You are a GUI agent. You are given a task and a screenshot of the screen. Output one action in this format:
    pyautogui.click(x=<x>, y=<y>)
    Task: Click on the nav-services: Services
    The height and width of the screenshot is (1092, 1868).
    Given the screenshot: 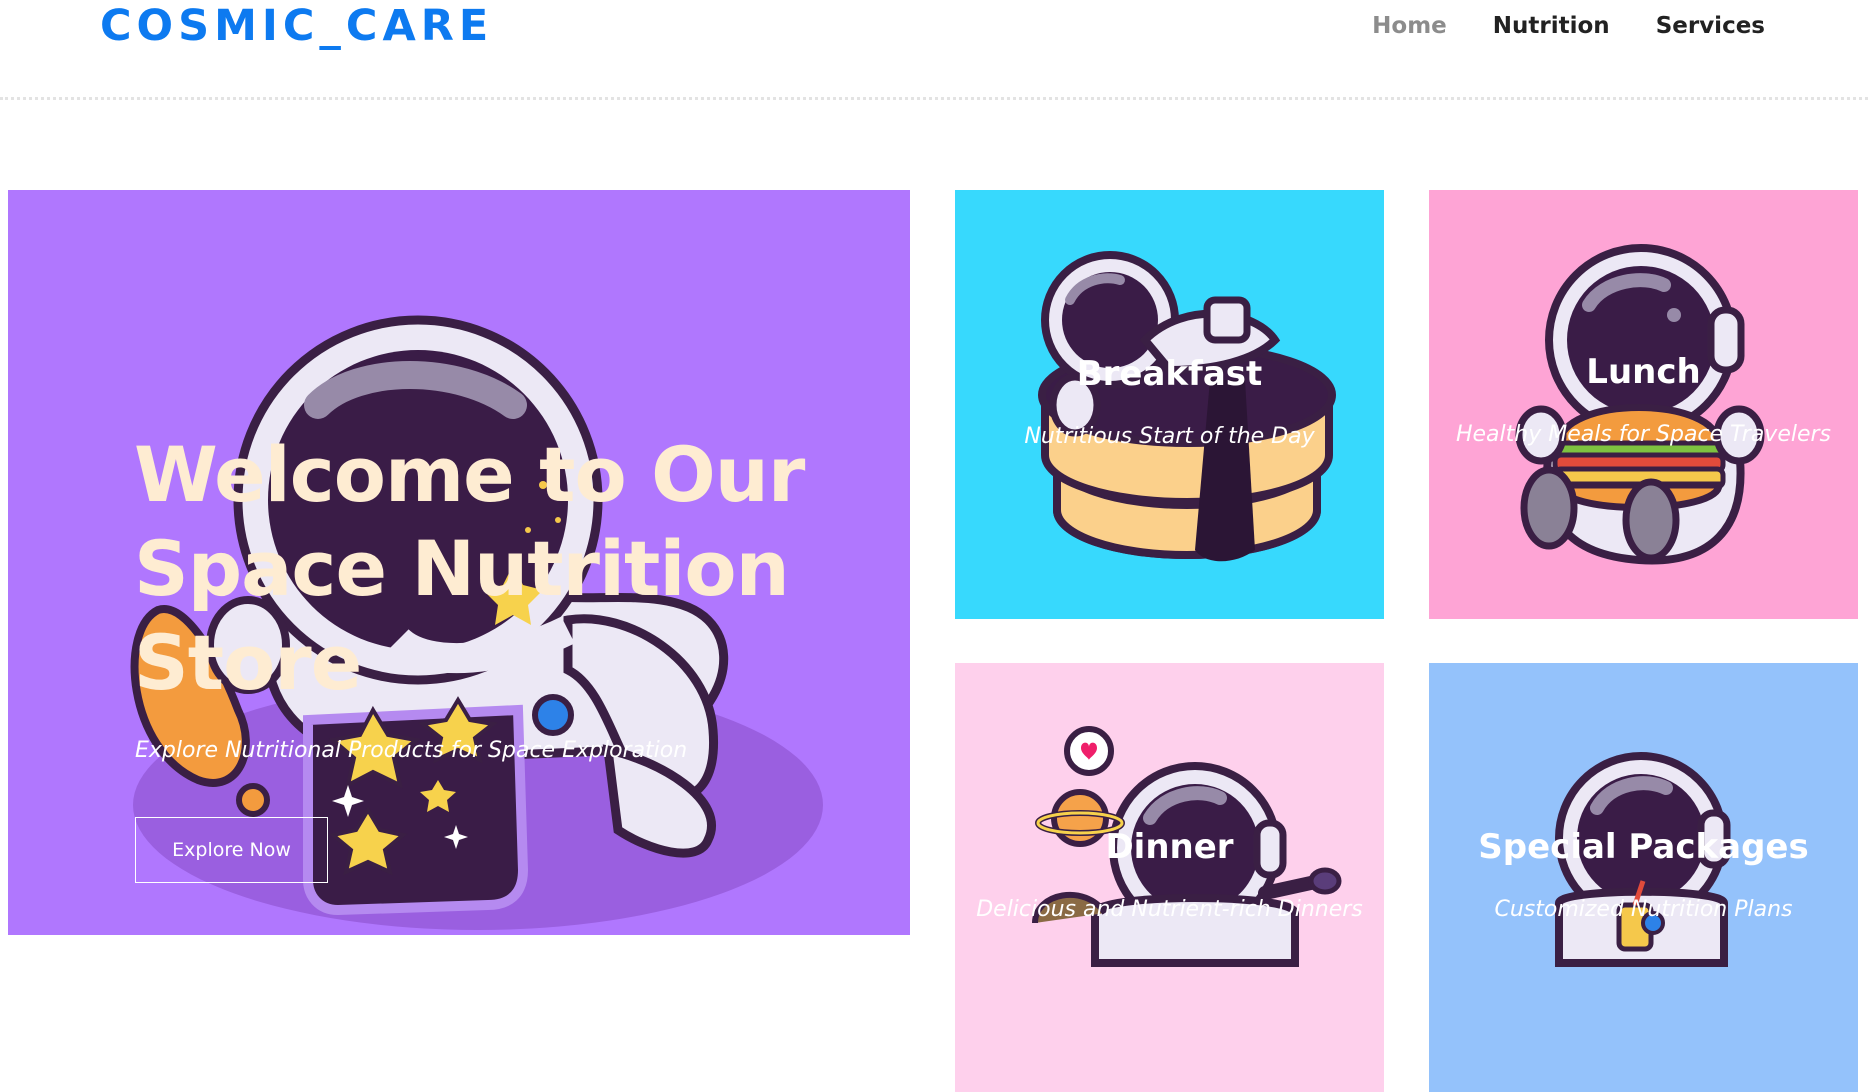 What is the action you would take?
    pyautogui.click(x=1710, y=26)
    